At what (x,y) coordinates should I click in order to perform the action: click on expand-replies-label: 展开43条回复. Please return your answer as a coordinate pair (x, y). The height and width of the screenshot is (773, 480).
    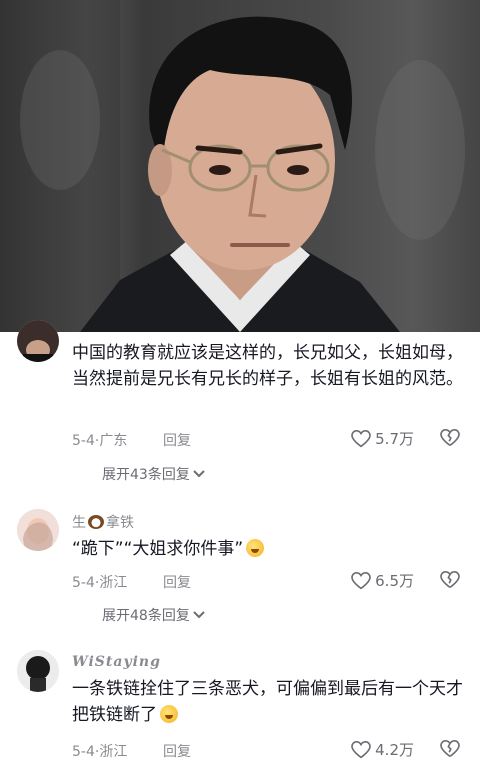
    Looking at the image, I should click on (146, 475).